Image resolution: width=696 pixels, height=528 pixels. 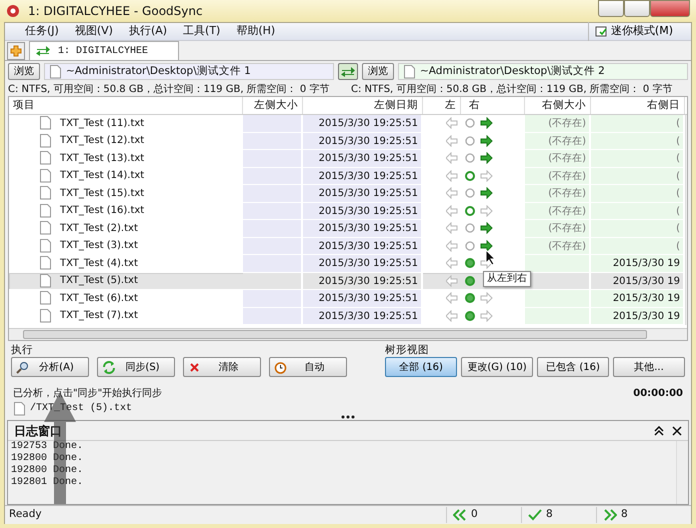 What do you see at coordinates (363, 105) in the screenshot?
I see `column-header: 左侧日期` at bounding box center [363, 105].